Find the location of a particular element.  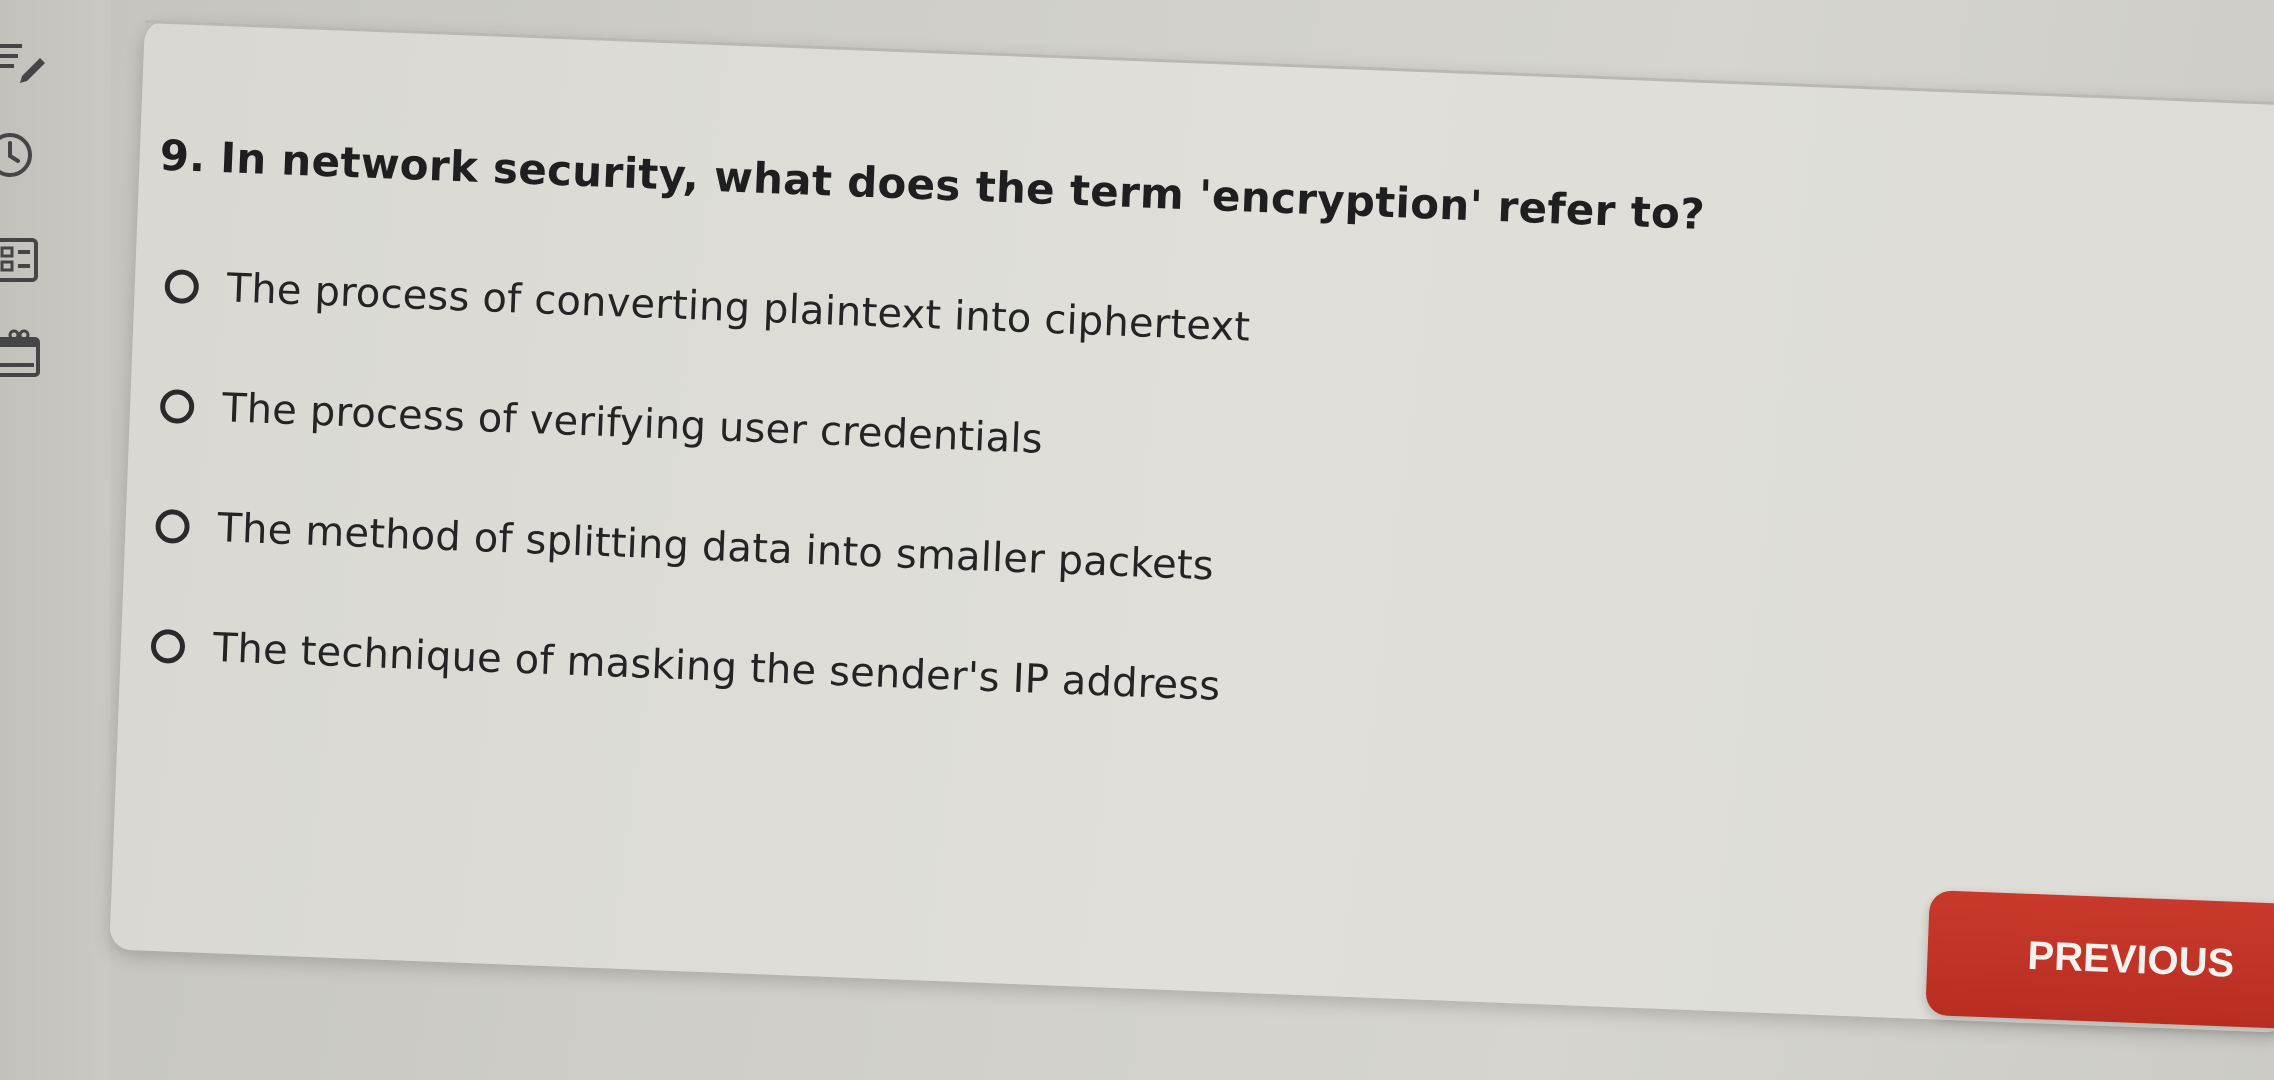

grid-layout-icon is located at coordinates (30, 262).